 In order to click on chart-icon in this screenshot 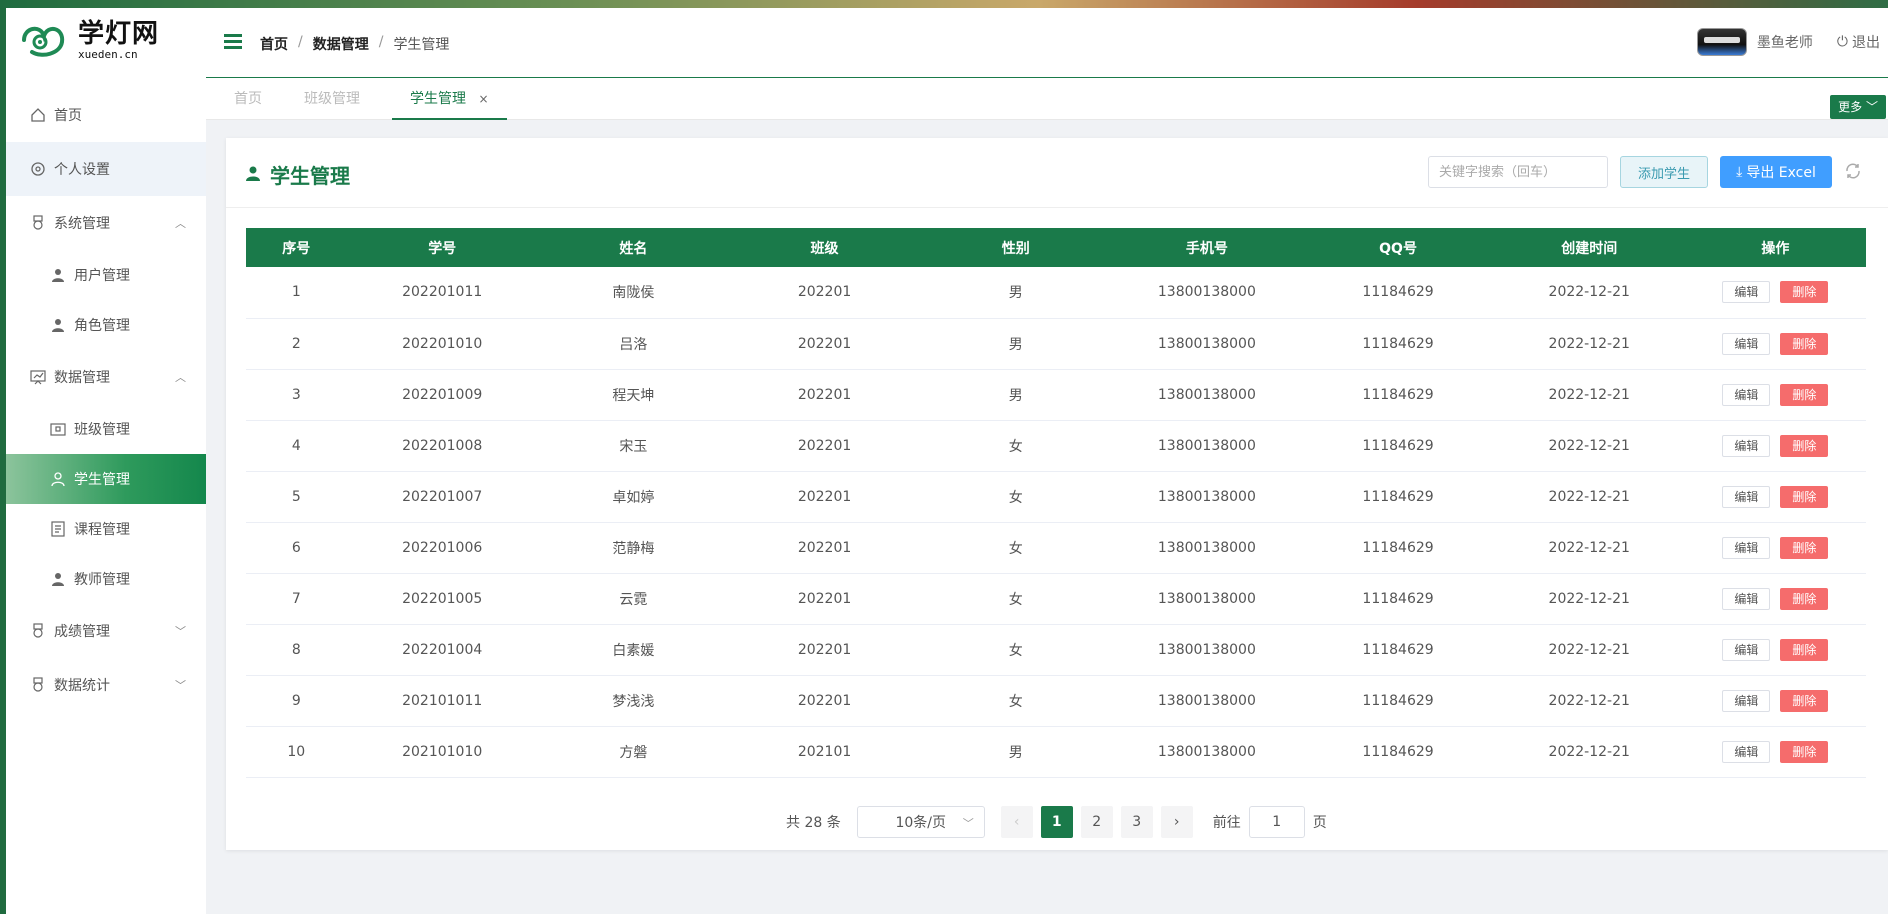, I will do `click(38, 377)`.